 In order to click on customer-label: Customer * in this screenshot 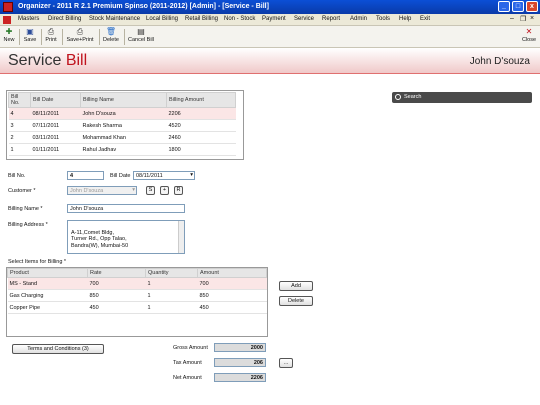, I will do `click(22, 191)`.